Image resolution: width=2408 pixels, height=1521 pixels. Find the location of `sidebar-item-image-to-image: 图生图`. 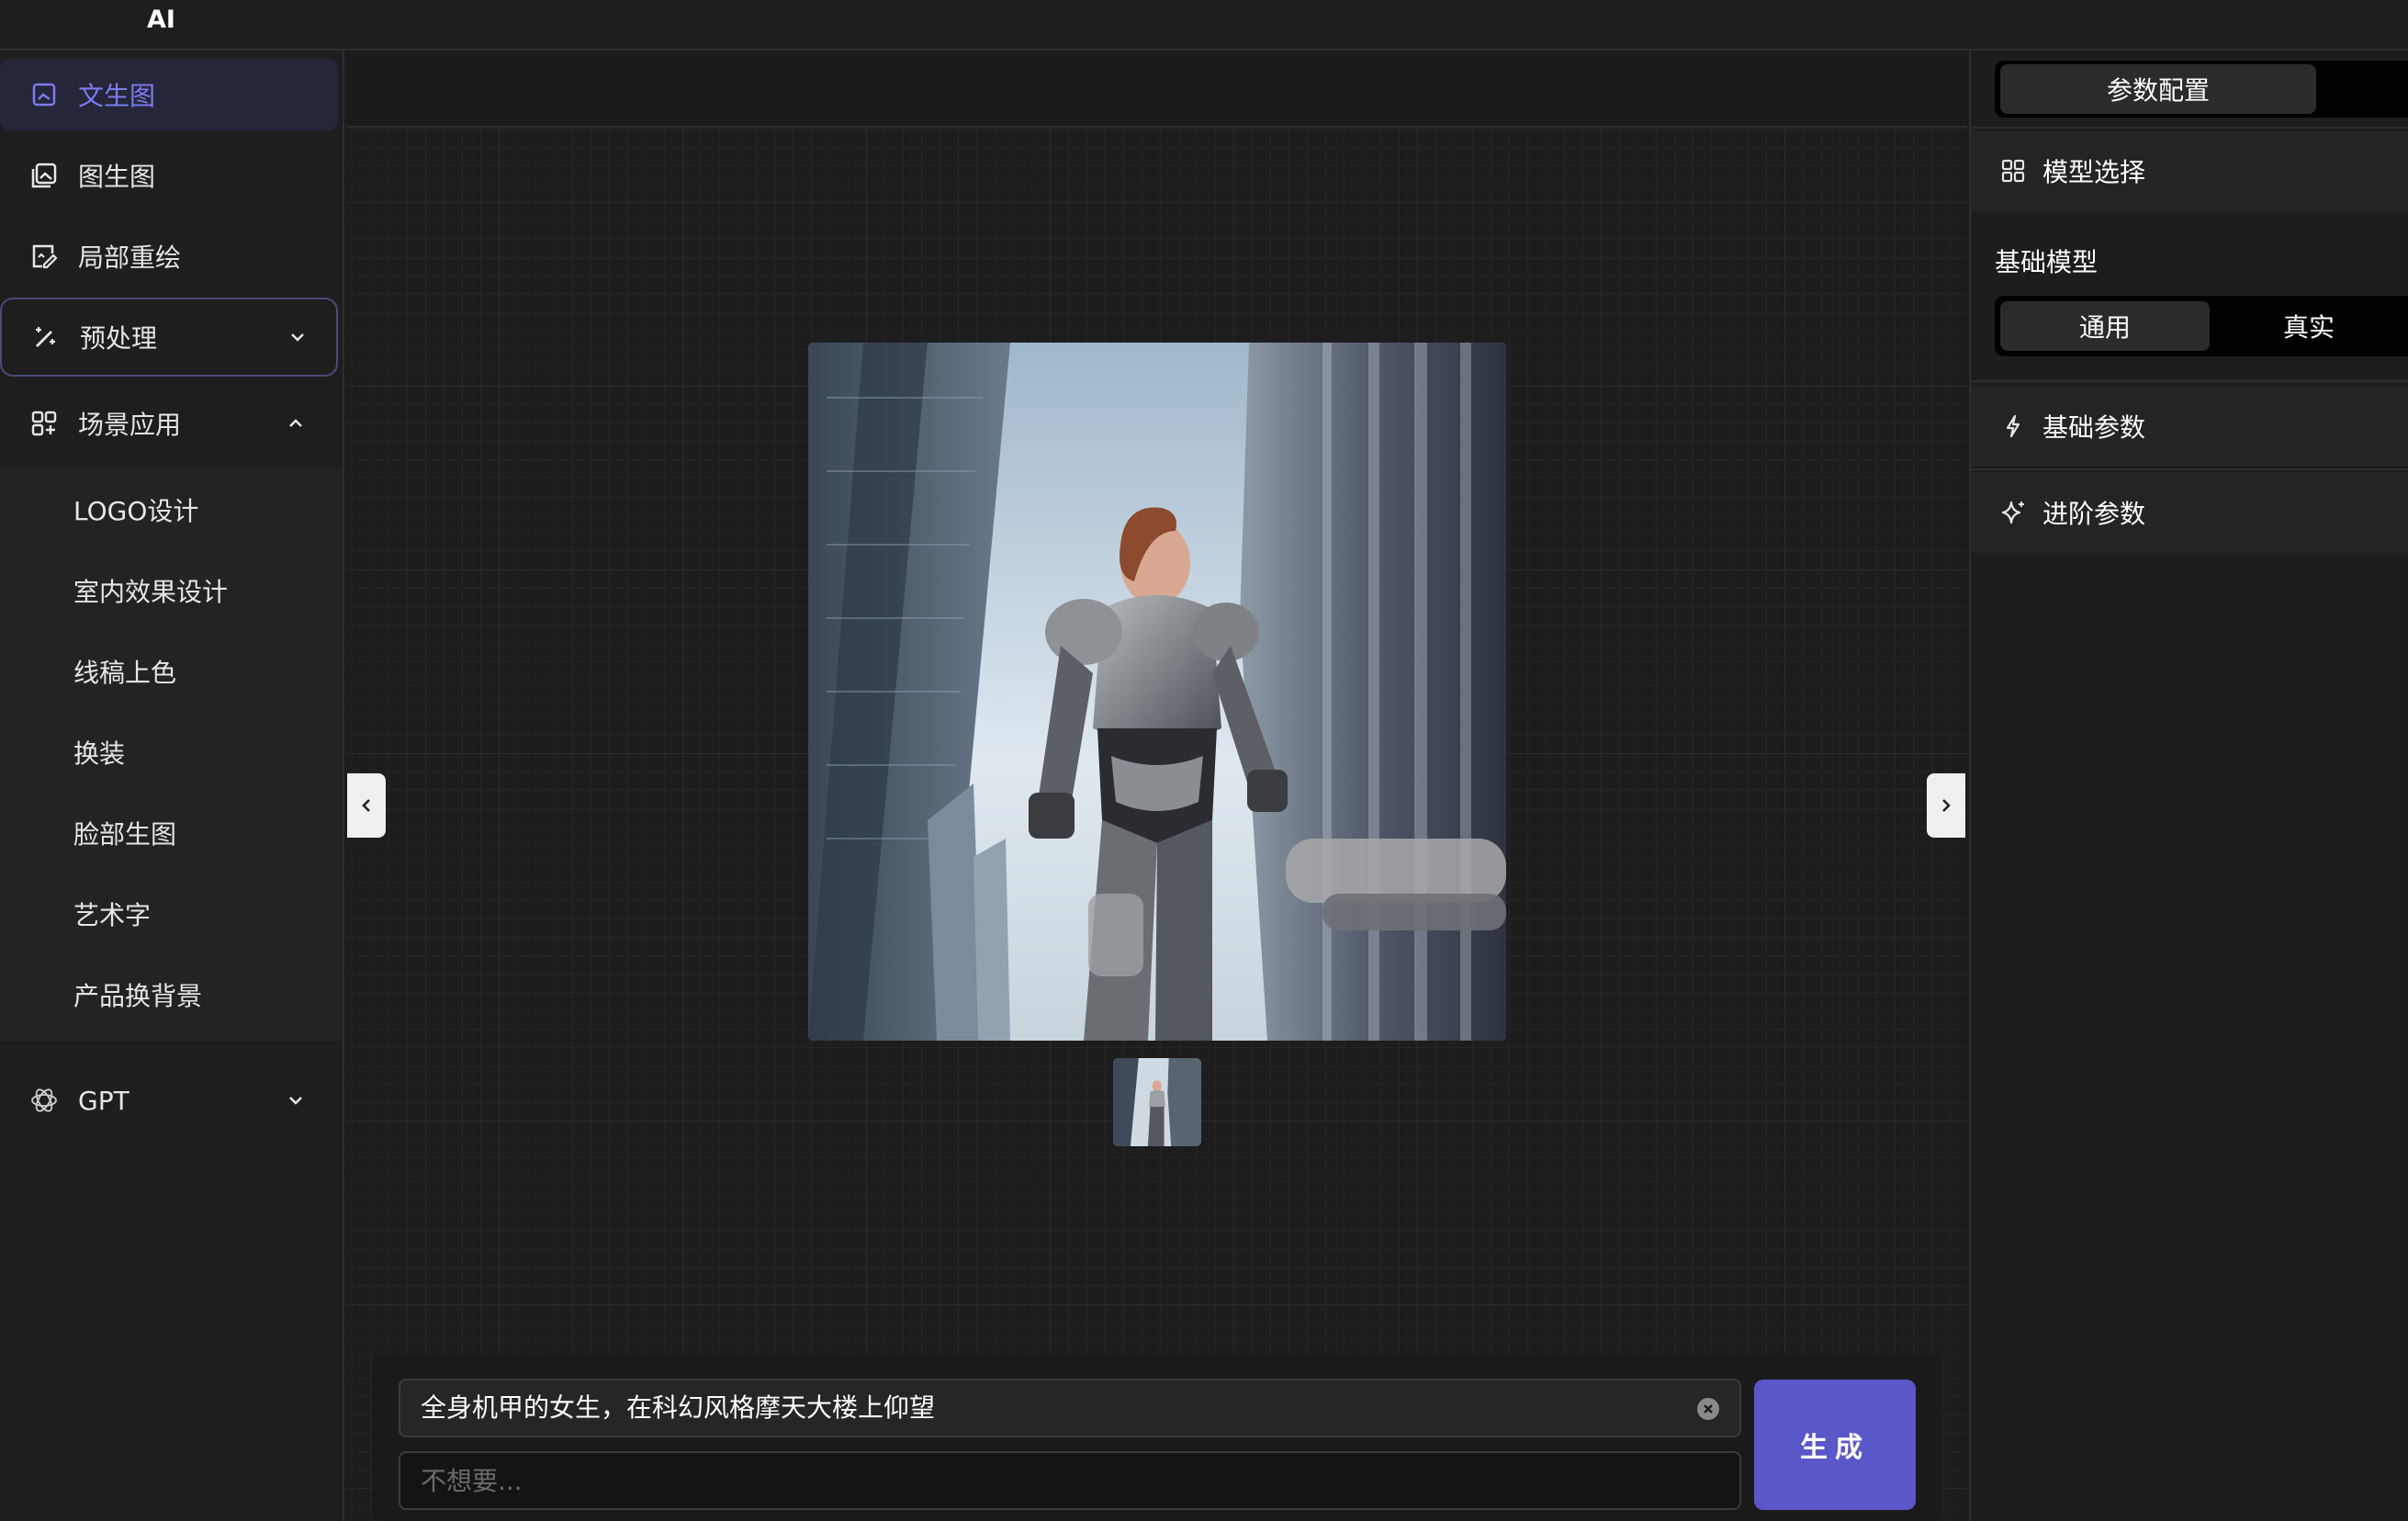

sidebar-item-image-to-image: 图生图 is located at coordinates (169, 175).